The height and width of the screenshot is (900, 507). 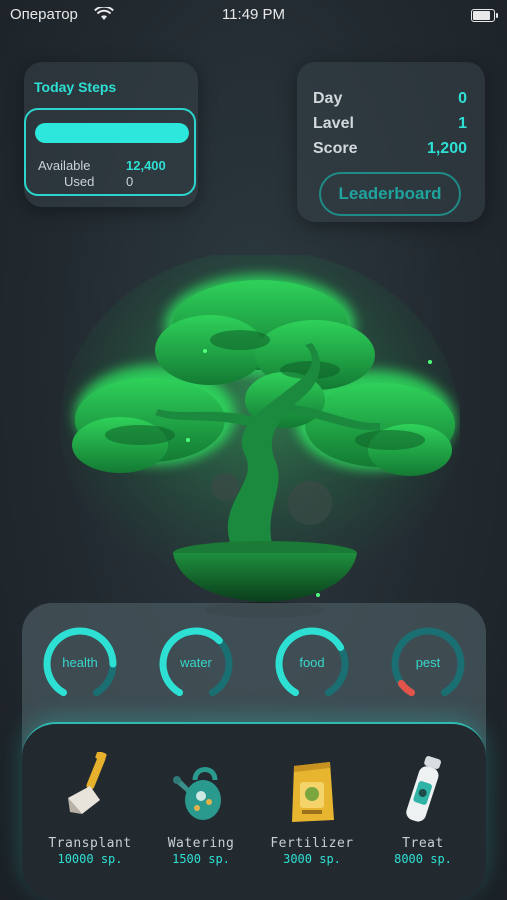 I want to click on available-value: 12,400, so click(x=146, y=165).